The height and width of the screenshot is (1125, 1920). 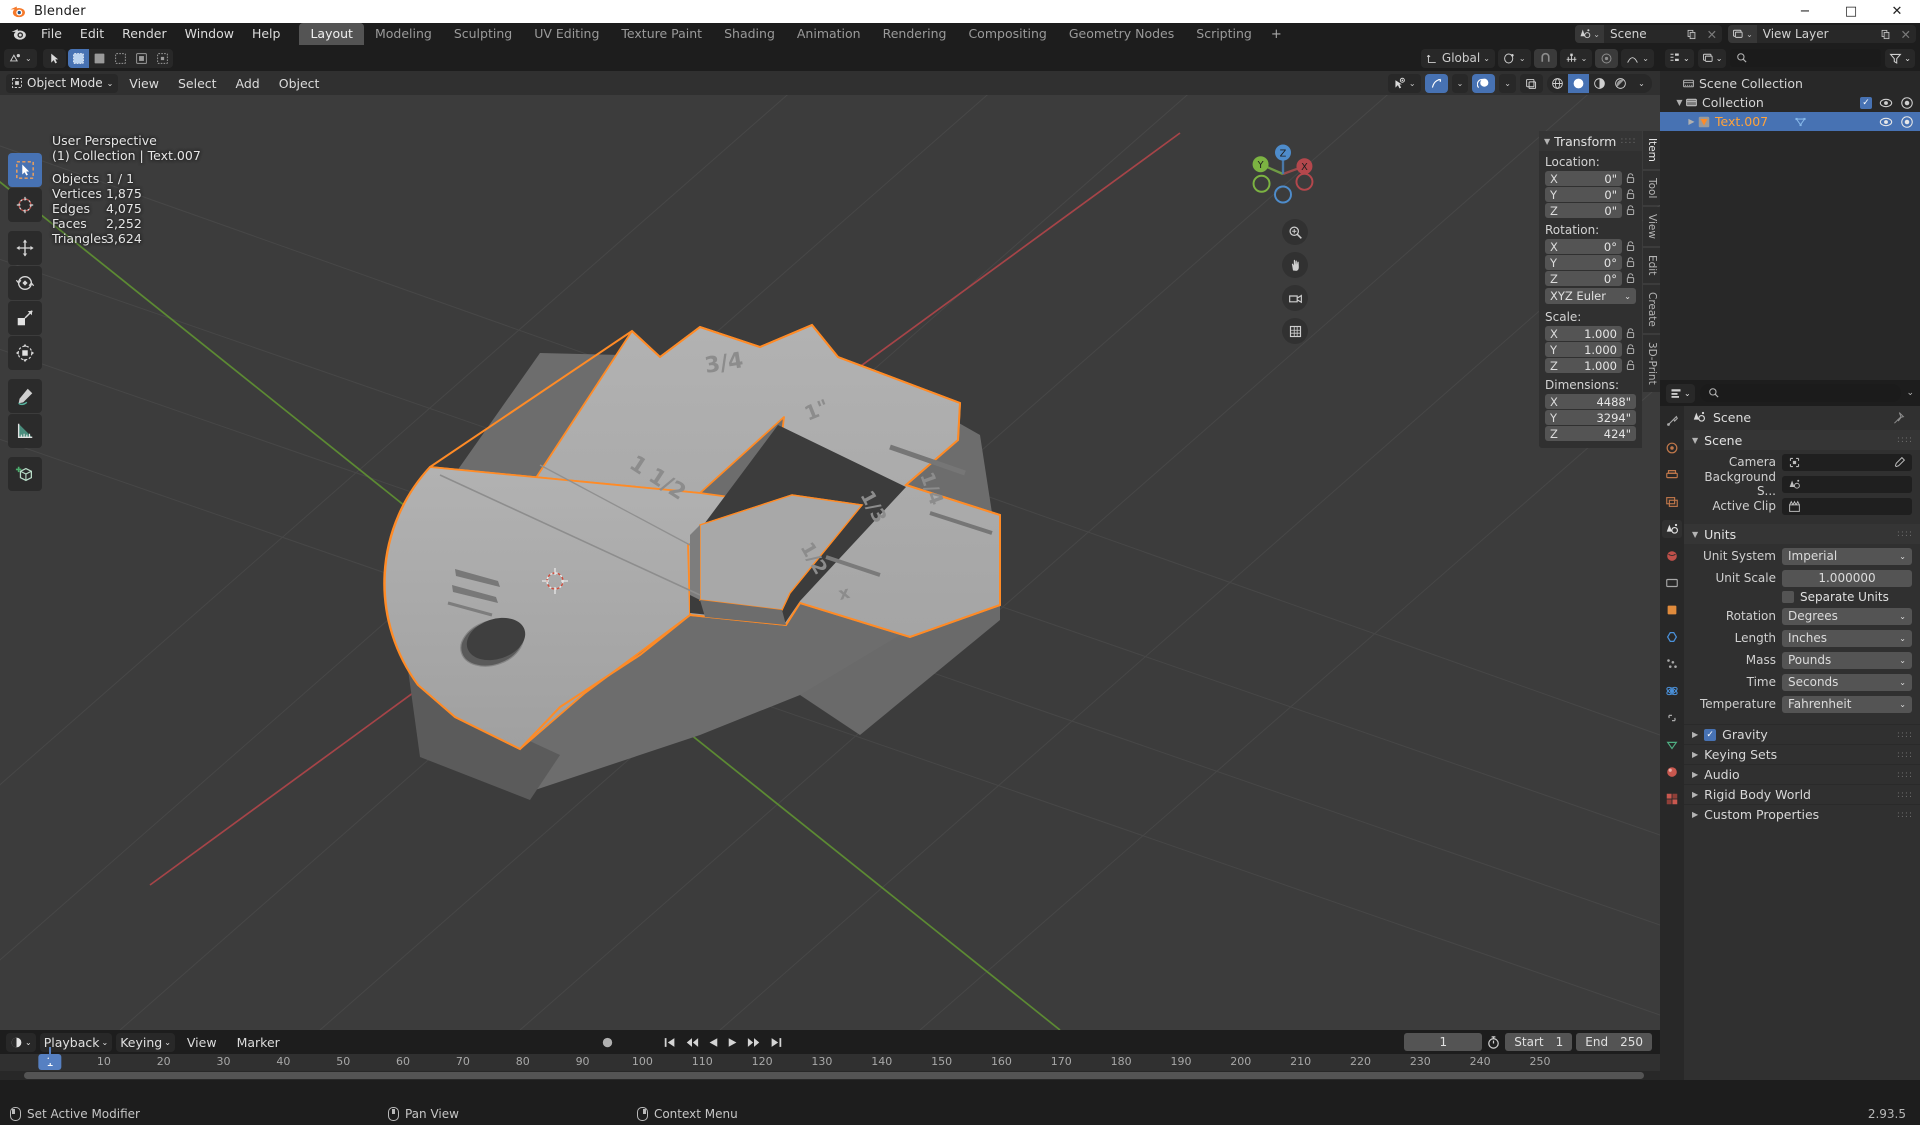 I want to click on menu-render: Render, so click(x=144, y=34).